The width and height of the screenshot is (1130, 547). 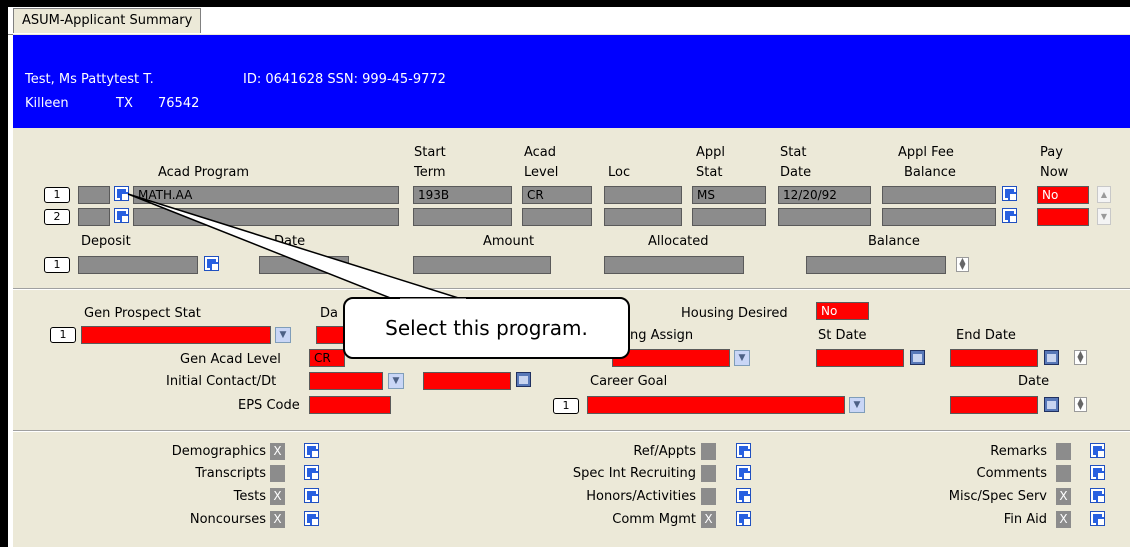 I want to click on callout-pointer-cover, so click(x=433, y=300).